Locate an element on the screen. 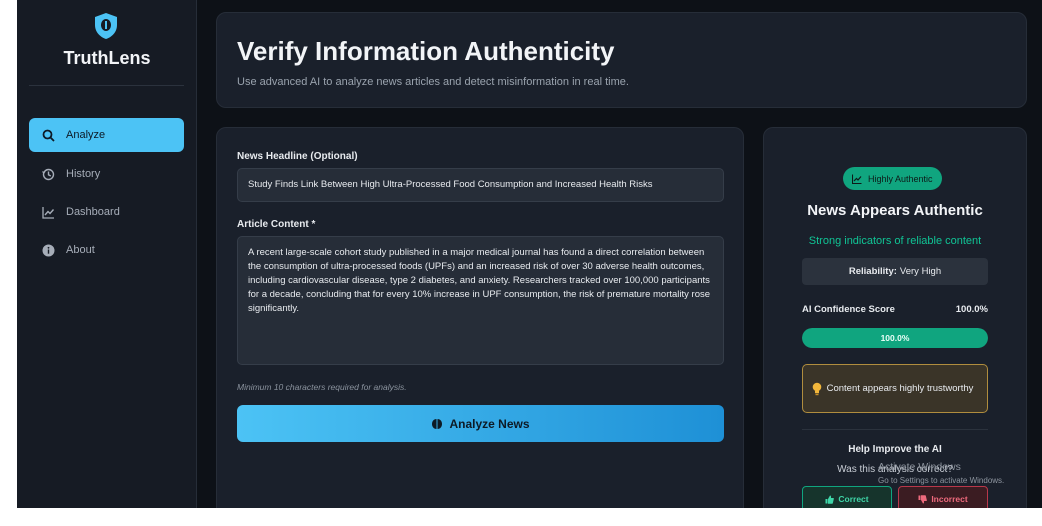 The image size is (1042, 526). watermark-title: Activate Windows is located at coordinates (919, 467).